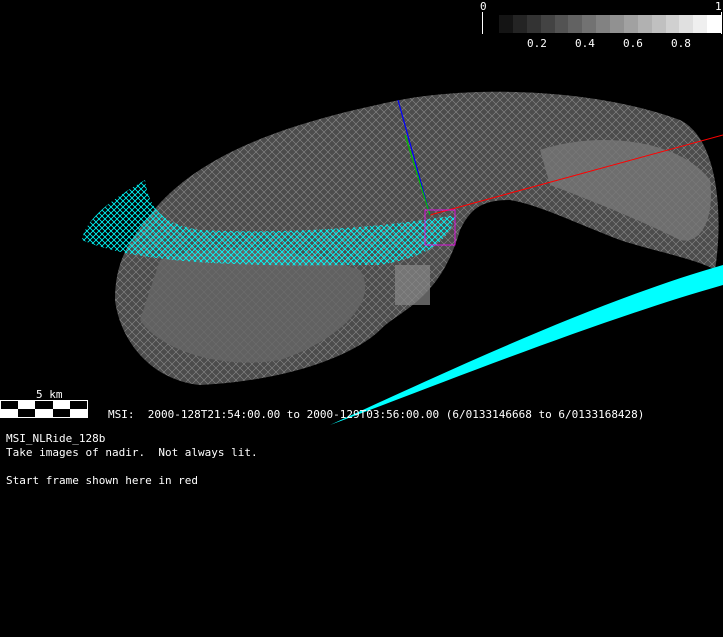 This screenshot has width=723, height=637. Describe the element at coordinates (132, 452) in the screenshot. I see `sequence-description: Take images of nadir. Not always lit.` at that location.